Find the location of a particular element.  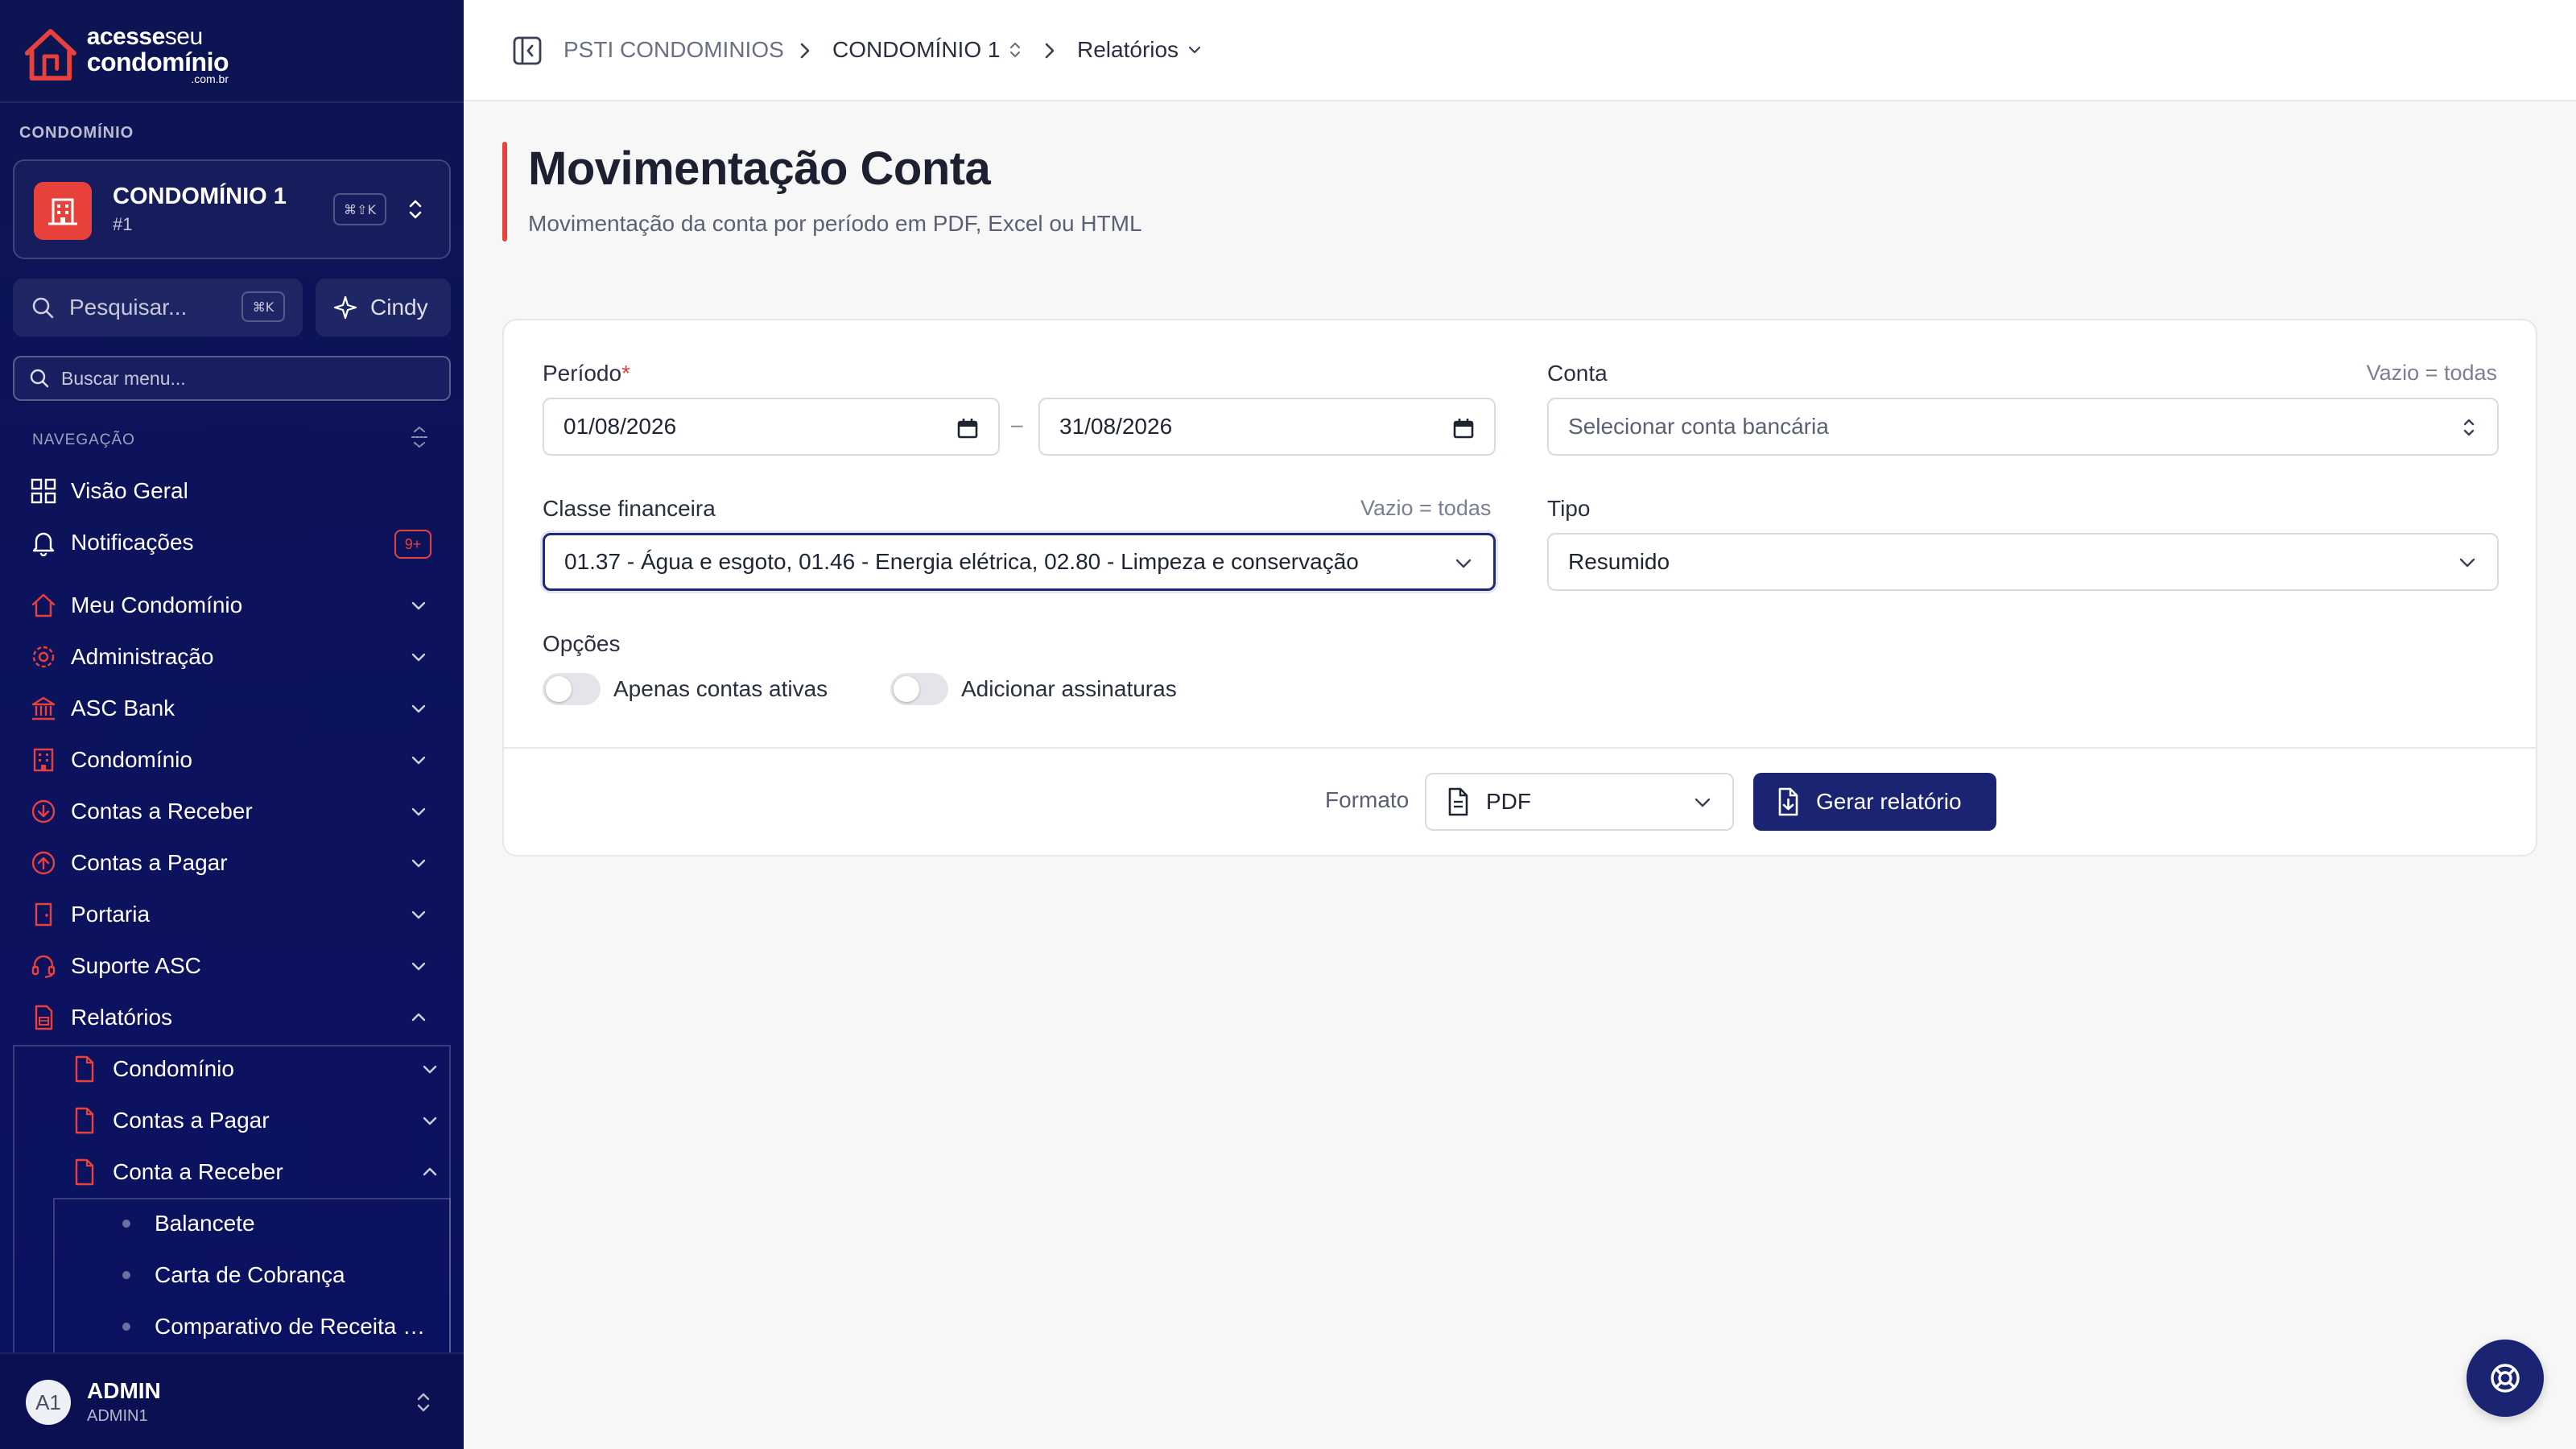

tipo-select: Resumido is located at coordinates (2023, 562).